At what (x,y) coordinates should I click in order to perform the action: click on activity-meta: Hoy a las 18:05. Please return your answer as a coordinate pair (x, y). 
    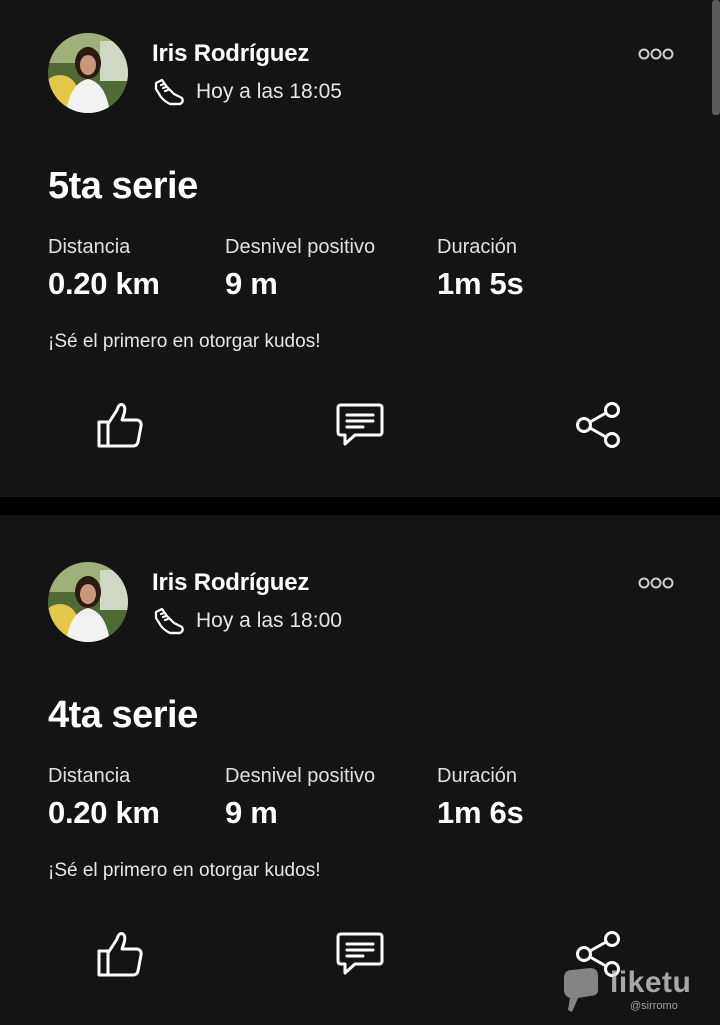
    Looking at the image, I should click on (247, 92).